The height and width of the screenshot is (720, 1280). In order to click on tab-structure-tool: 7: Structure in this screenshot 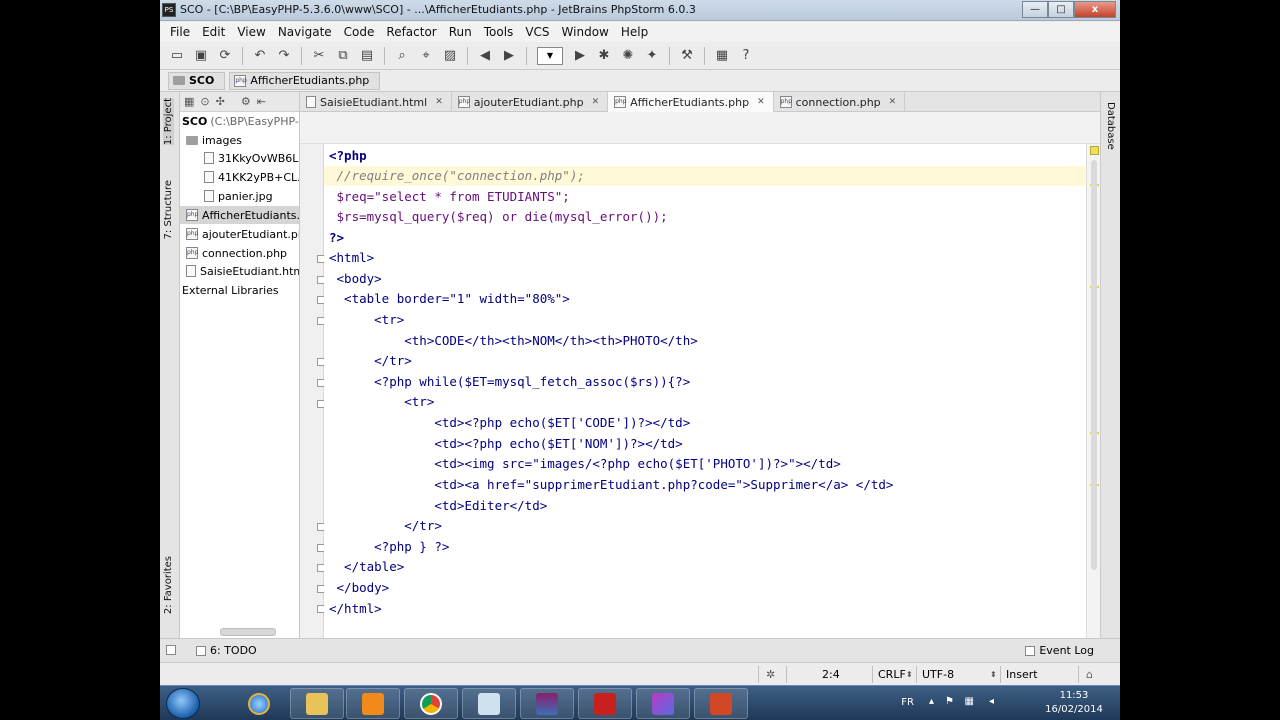, I will do `click(168, 209)`.